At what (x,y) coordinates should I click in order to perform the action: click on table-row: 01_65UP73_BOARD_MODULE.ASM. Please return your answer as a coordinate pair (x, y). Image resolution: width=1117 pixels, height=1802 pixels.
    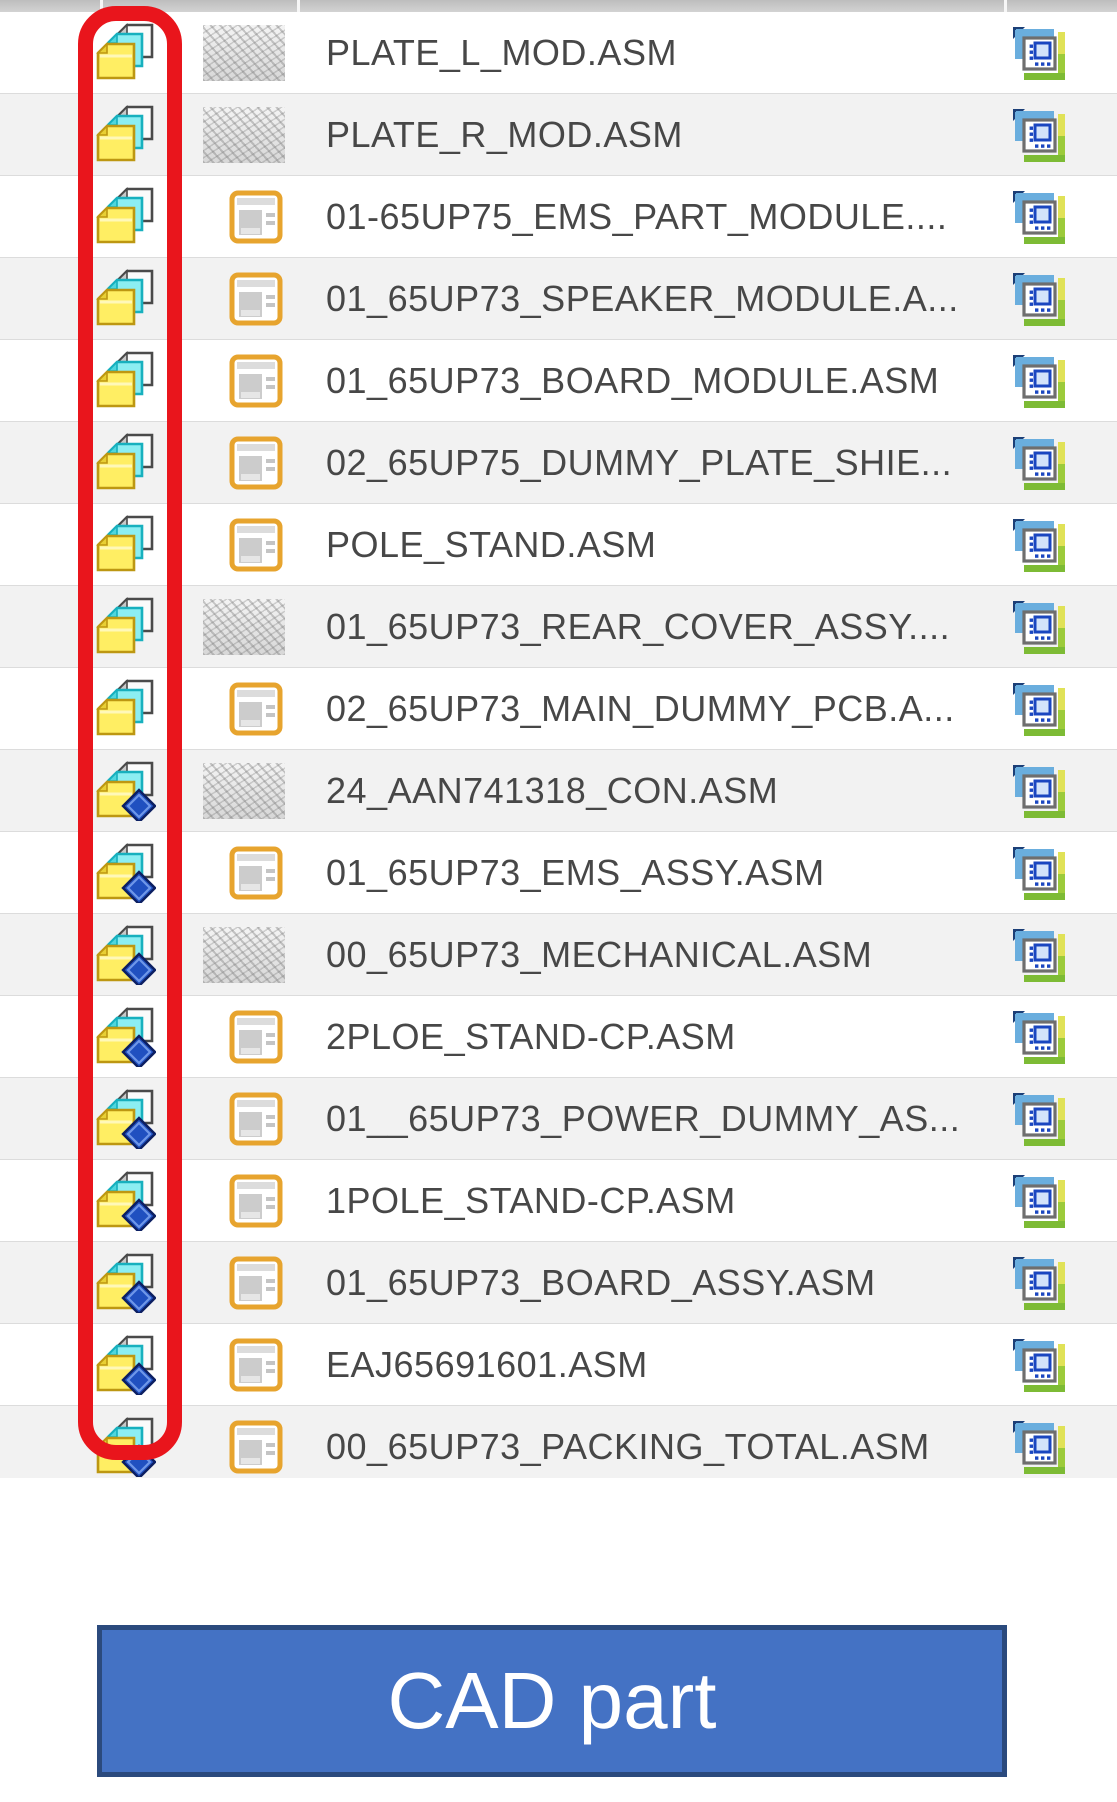
    Looking at the image, I should click on (558, 381).